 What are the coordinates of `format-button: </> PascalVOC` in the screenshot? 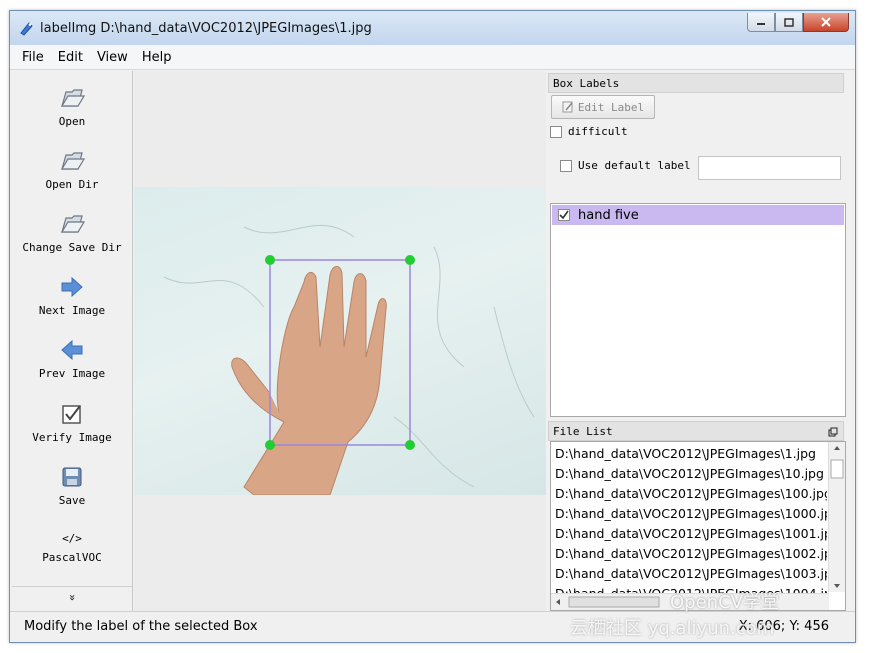 It's located at (72, 547).